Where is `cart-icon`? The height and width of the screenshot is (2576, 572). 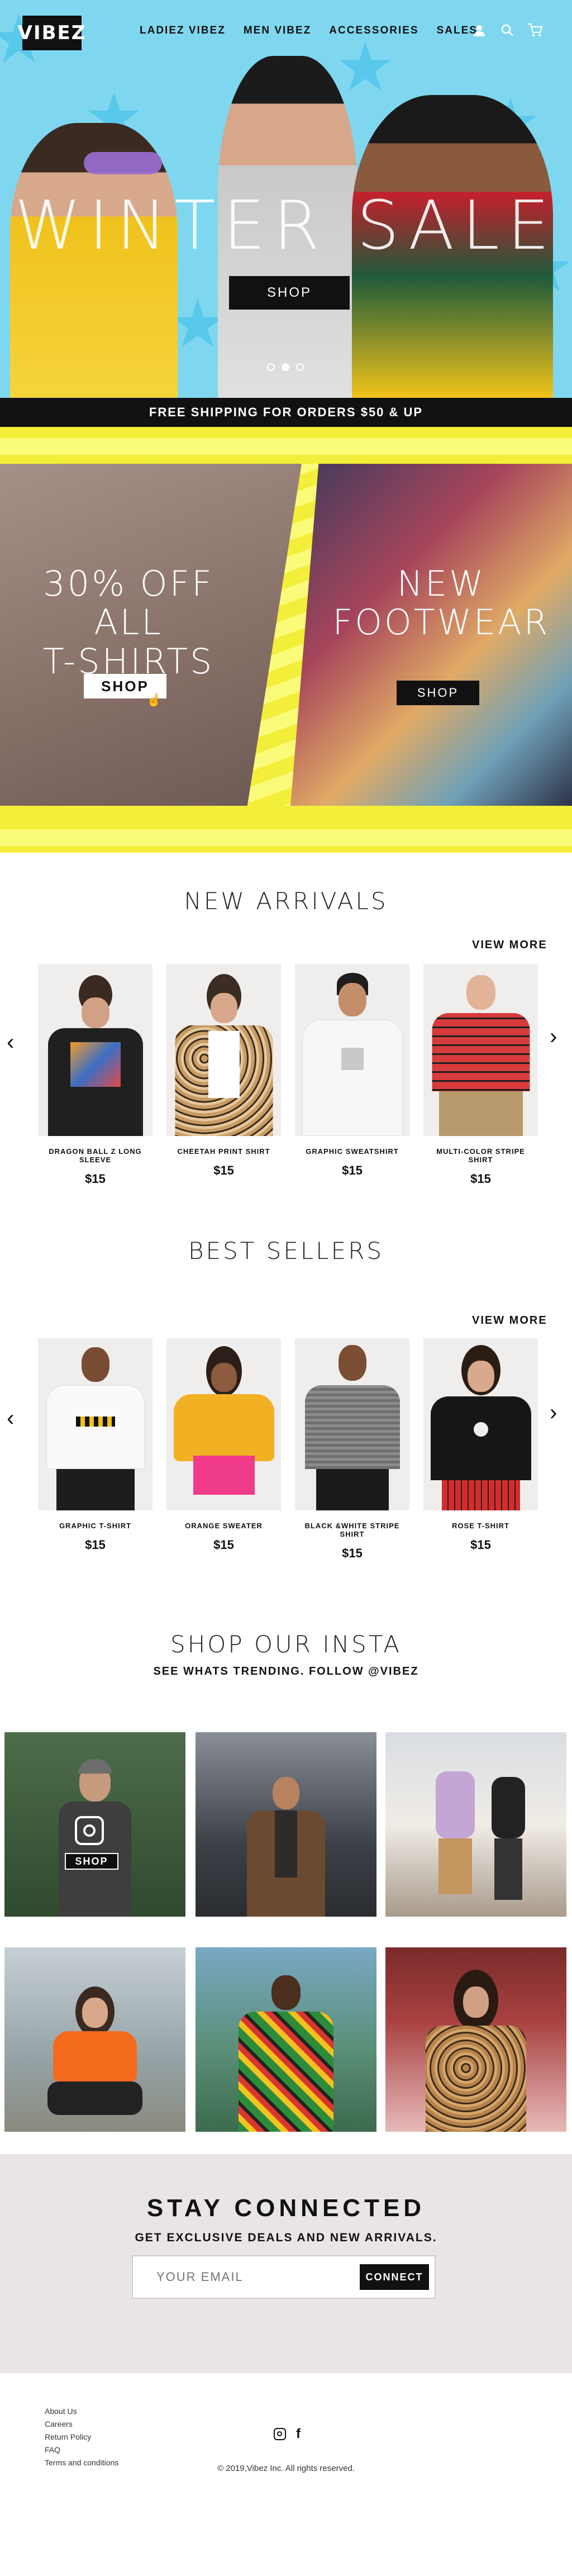 cart-icon is located at coordinates (535, 30).